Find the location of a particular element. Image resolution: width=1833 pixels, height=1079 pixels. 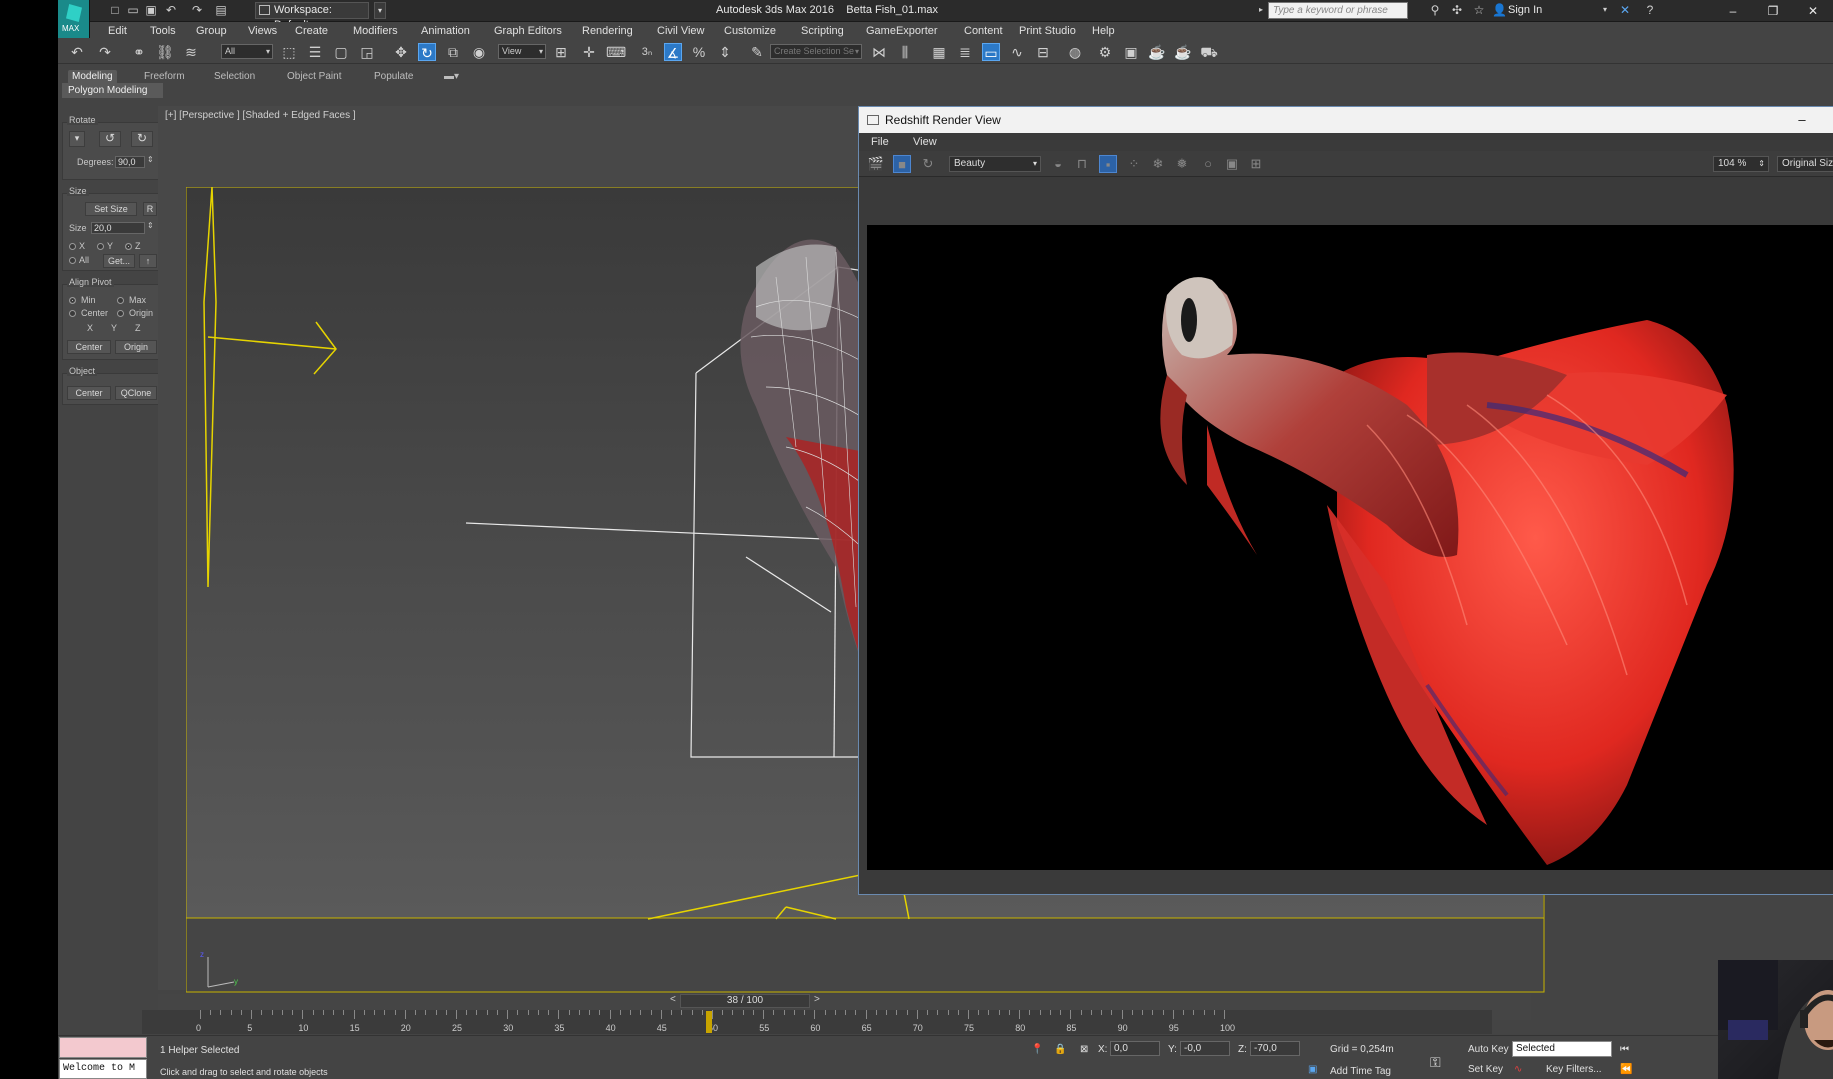

pivot-origin-button: Origin is located at coordinates (136, 347).